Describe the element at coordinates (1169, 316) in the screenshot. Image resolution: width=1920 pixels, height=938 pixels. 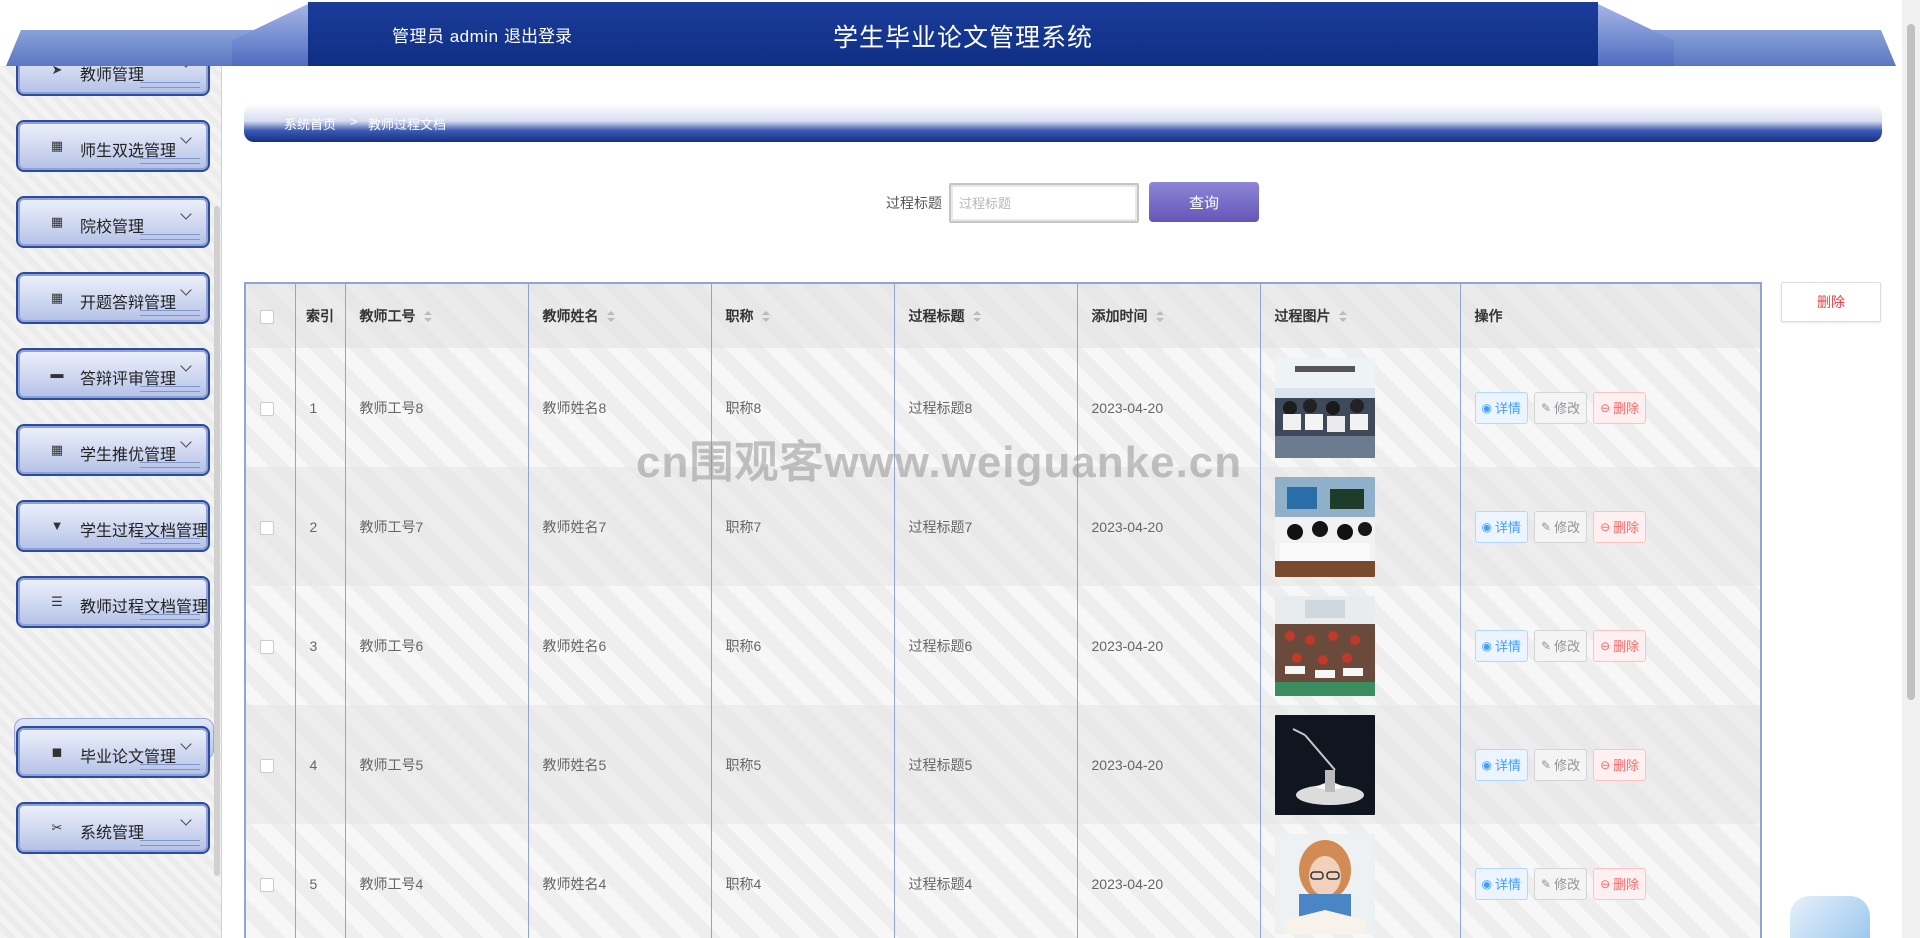
I see `header-add-time: 添加时间` at that location.